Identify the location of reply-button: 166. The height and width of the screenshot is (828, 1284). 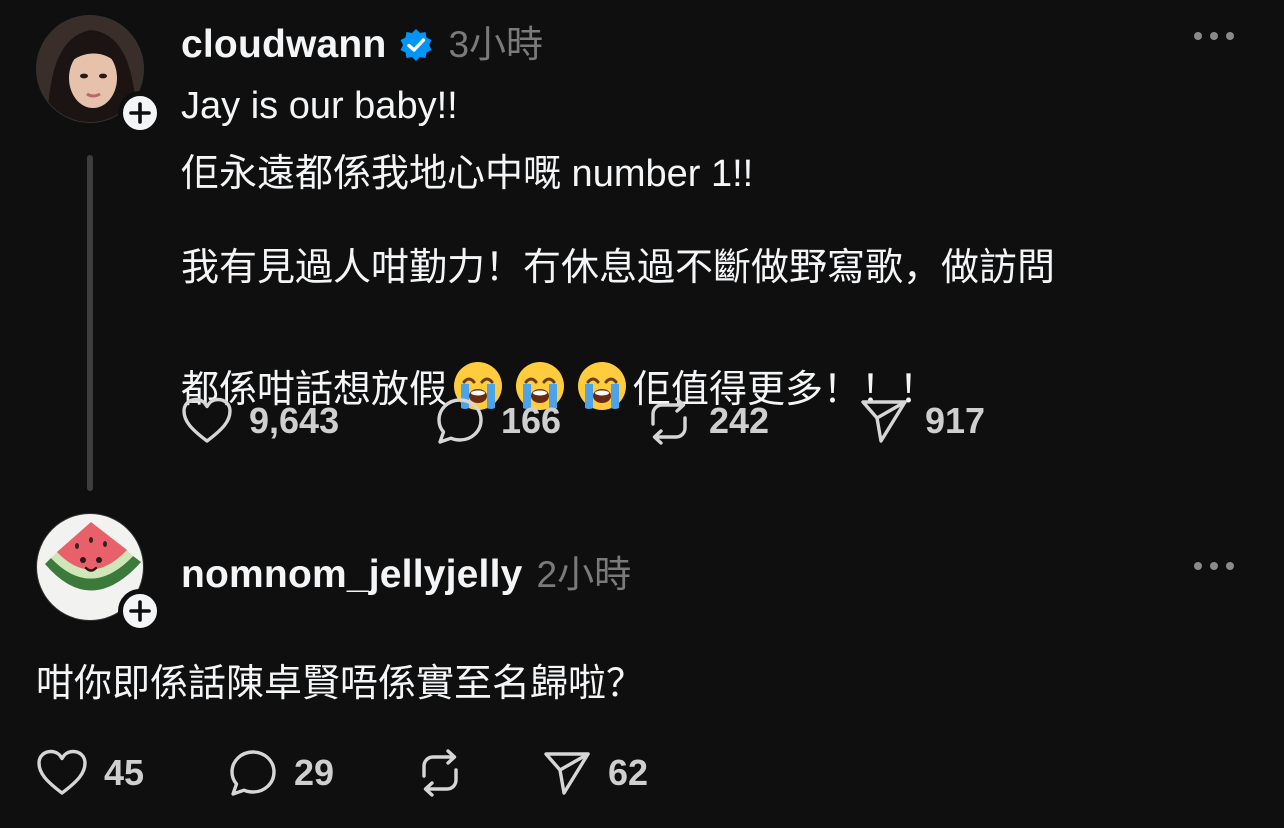
(540, 421).